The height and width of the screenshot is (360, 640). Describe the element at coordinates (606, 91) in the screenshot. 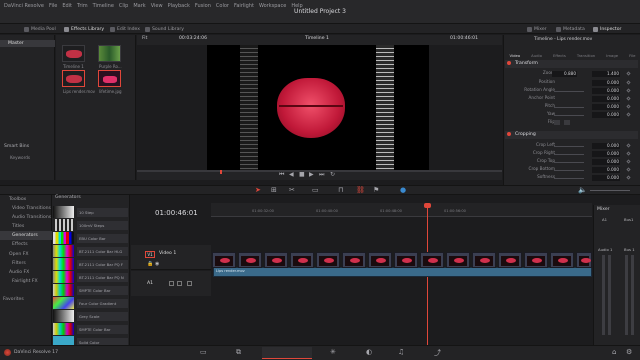

I see `rotation-field: 0.000` at that location.